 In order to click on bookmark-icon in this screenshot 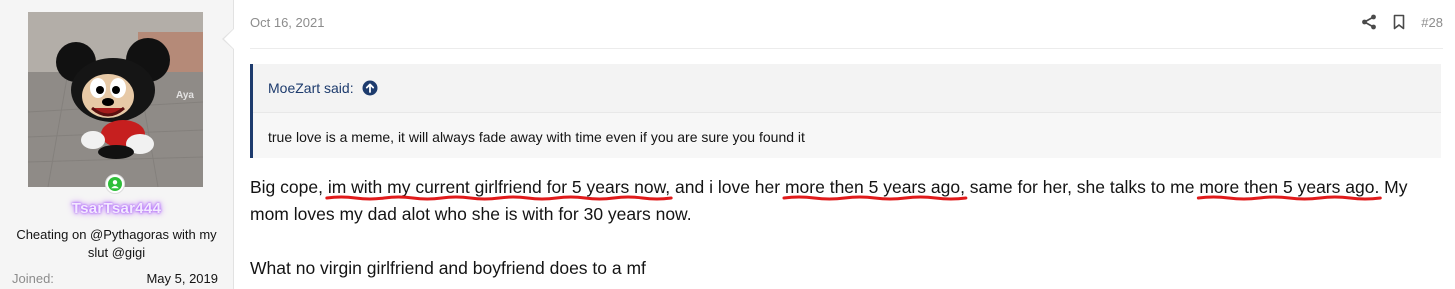, I will do `click(1399, 22)`.